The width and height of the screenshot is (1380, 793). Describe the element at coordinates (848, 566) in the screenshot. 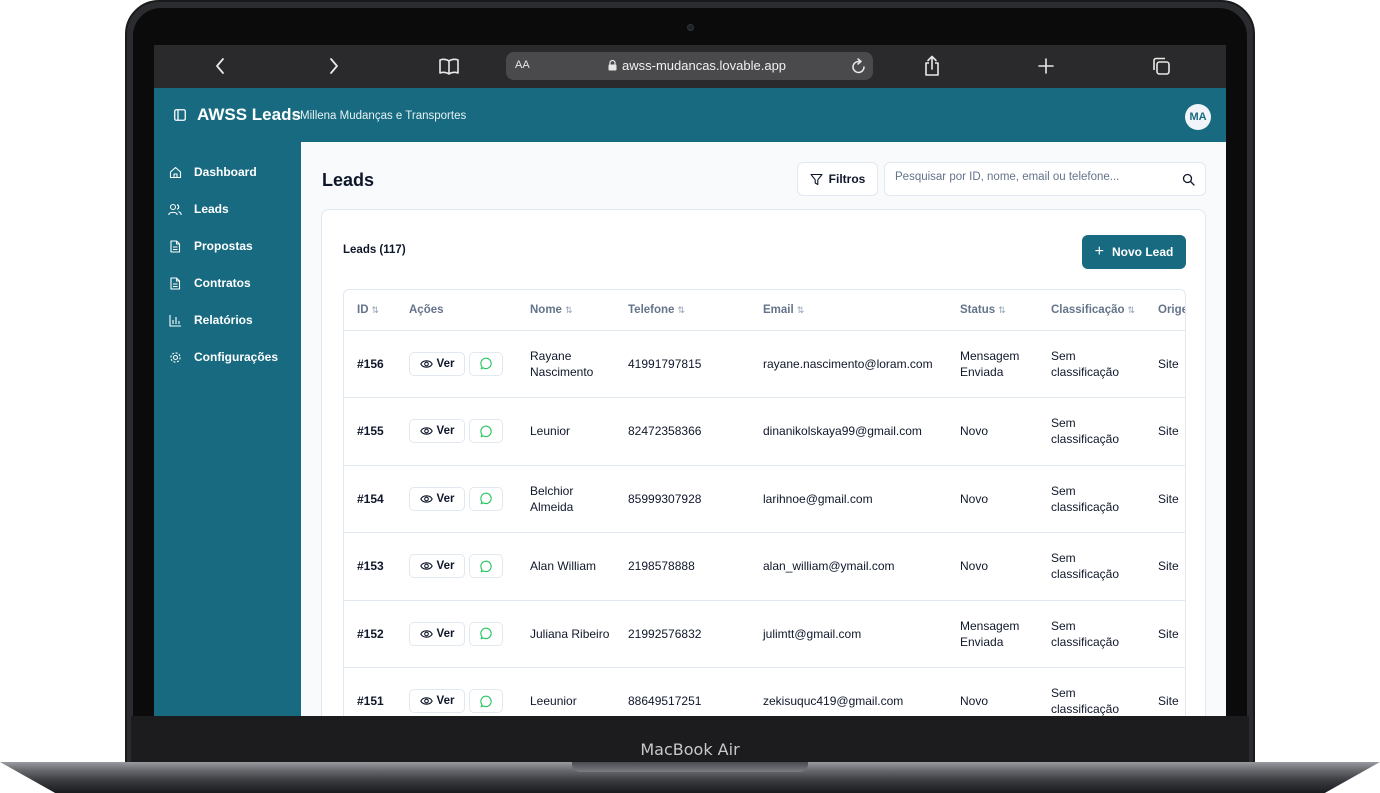

I see `lead-email: alan_william@ymail.com` at that location.